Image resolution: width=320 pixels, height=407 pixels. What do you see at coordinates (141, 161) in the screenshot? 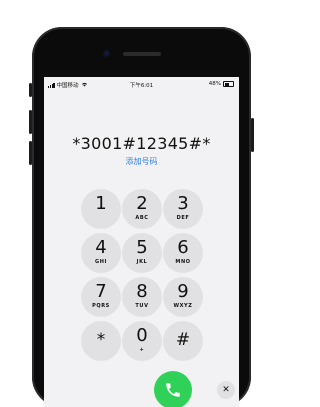
I see `add-number-link: 添加号码` at bounding box center [141, 161].